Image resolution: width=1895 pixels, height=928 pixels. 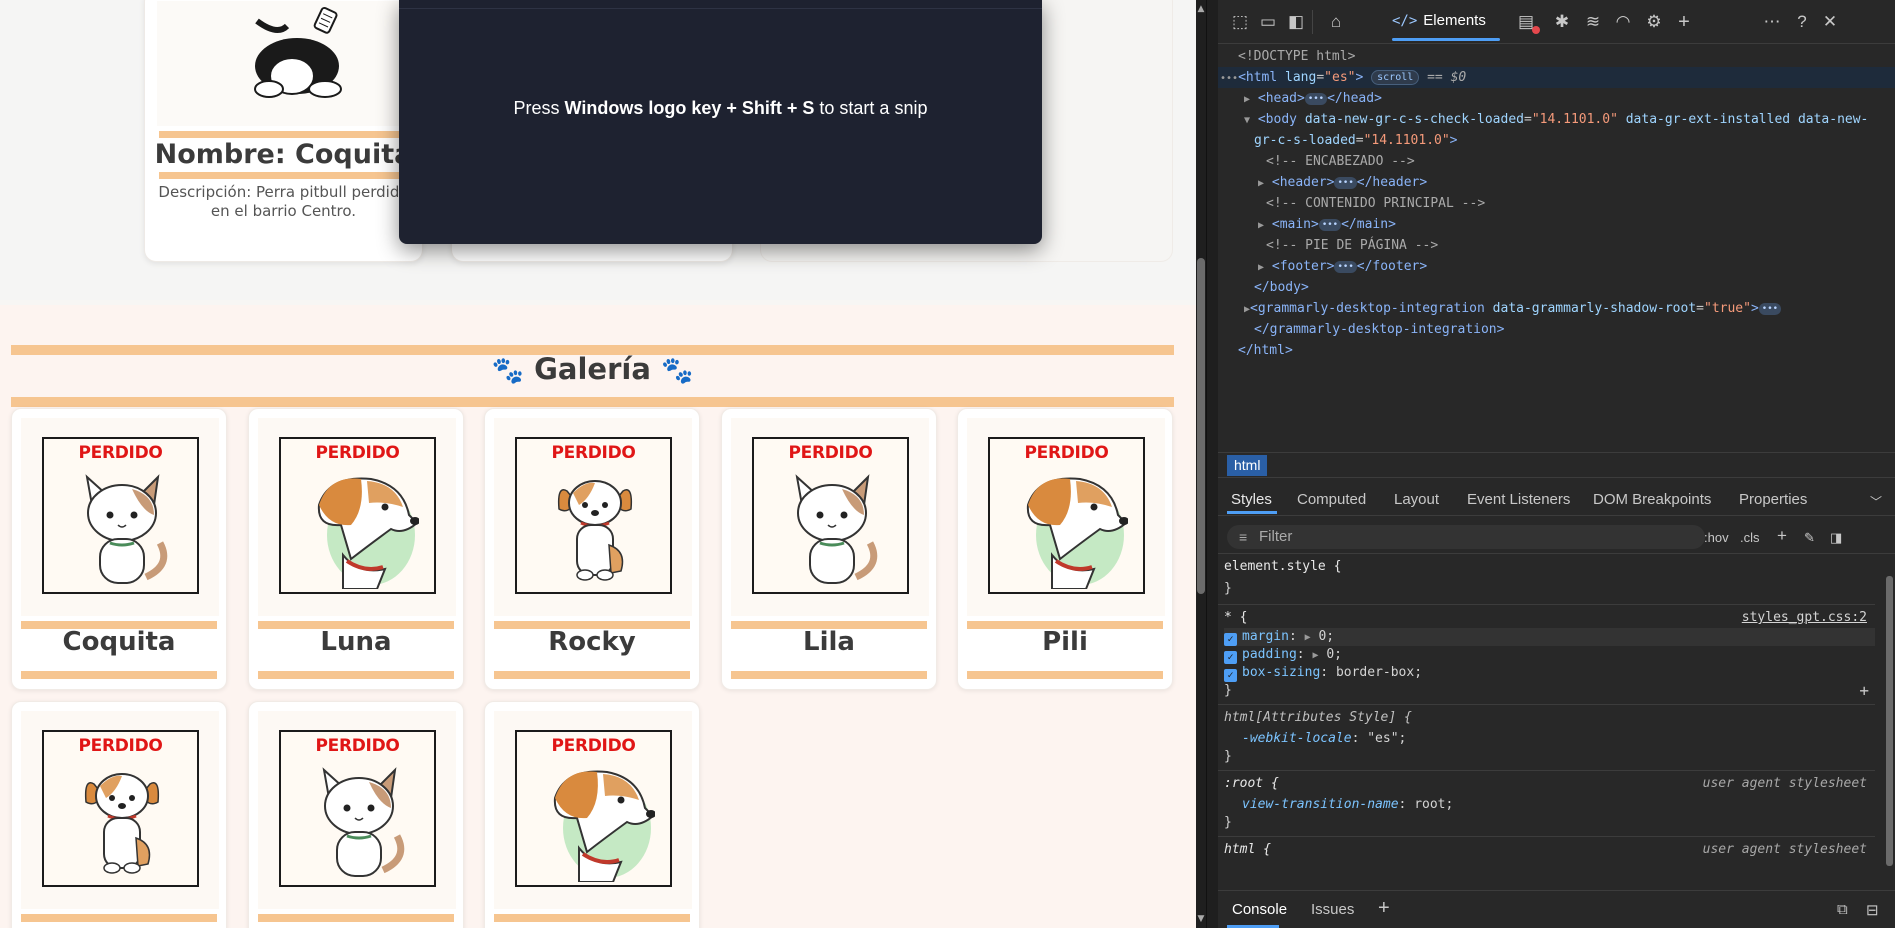 I want to click on tab-dom-breakpoints: DOM Breakpoints, so click(x=1652, y=499).